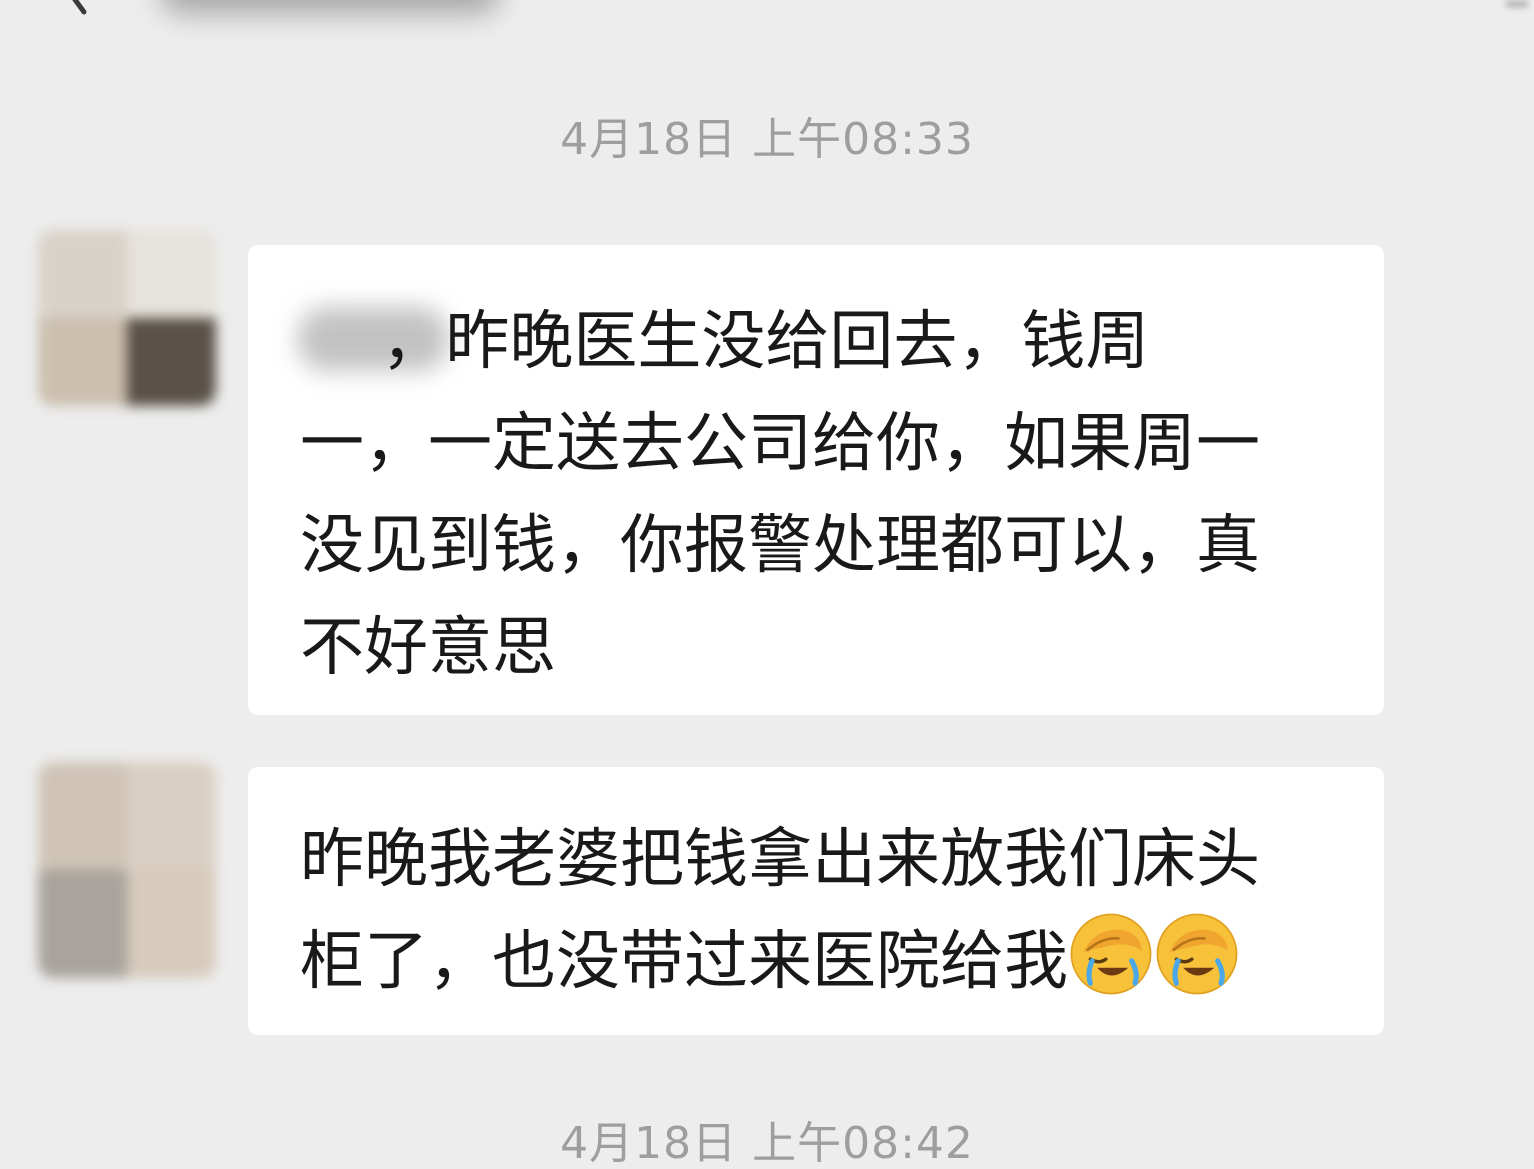 This screenshot has width=1534, height=1169. What do you see at coordinates (780, 860) in the screenshot?
I see `message-line: 昨晚我老婆把钱拿出来放我们床头` at bounding box center [780, 860].